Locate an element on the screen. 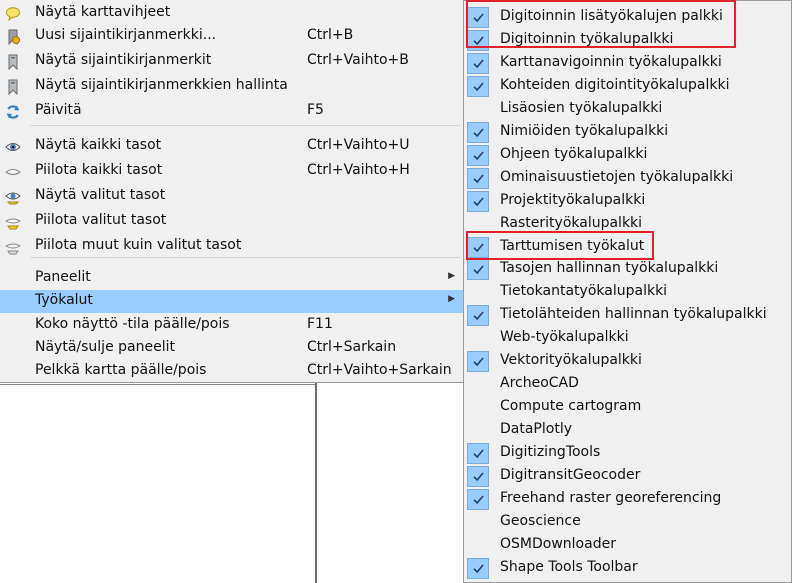 This screenshot has width=792, height=583. toolbar-item-tasojen-hallinnan-tyokalupalkki: Tasojen hallinnan työkalupalkki is located at coordinates (627, 269).